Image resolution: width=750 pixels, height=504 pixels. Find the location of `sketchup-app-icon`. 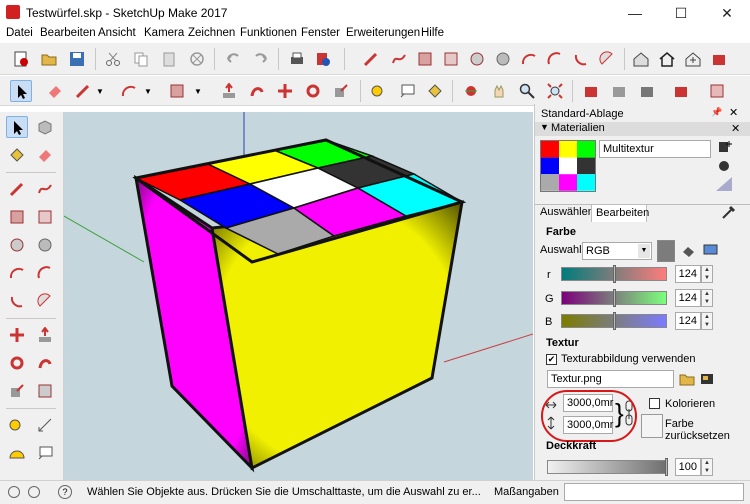

sketchup-app-icon is located at coordinates (13, 12).